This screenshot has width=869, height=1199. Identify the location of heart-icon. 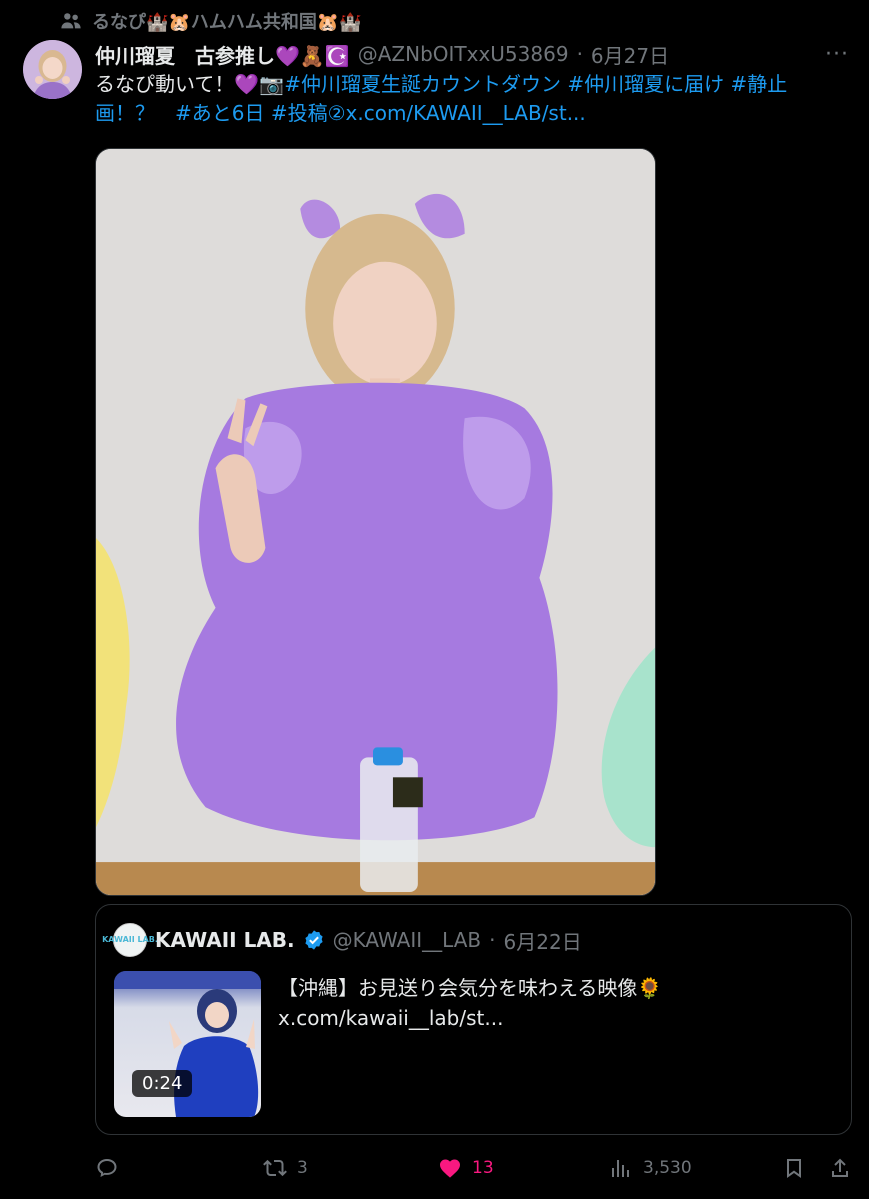
(450, 1168).